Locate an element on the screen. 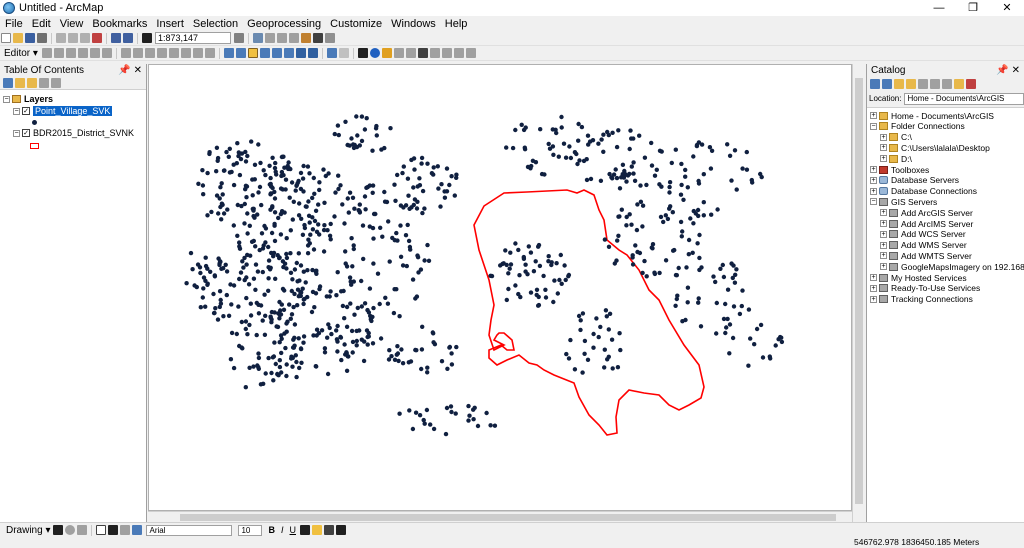 Image resolution: width=1024 pixels, height=548 pixels. new-document-icon is located at coordinates (6, 38).